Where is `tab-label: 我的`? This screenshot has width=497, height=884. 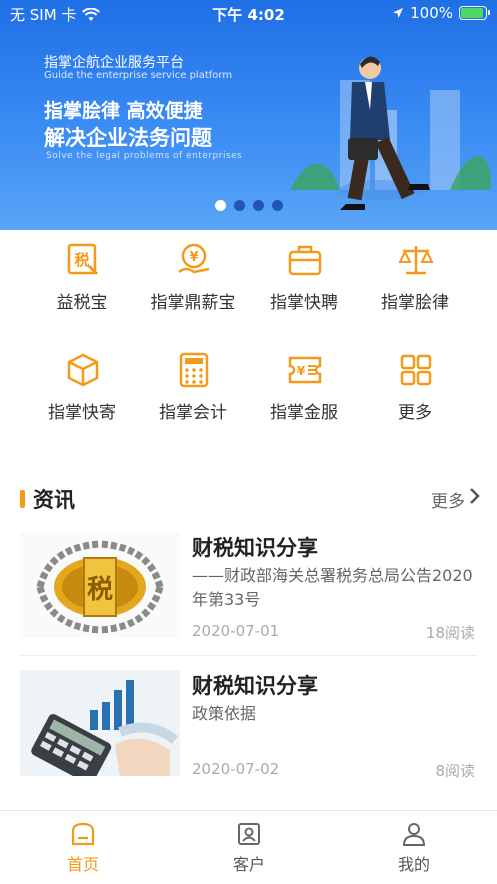 tab-label: 我的 is located at coordinates (413, 864).